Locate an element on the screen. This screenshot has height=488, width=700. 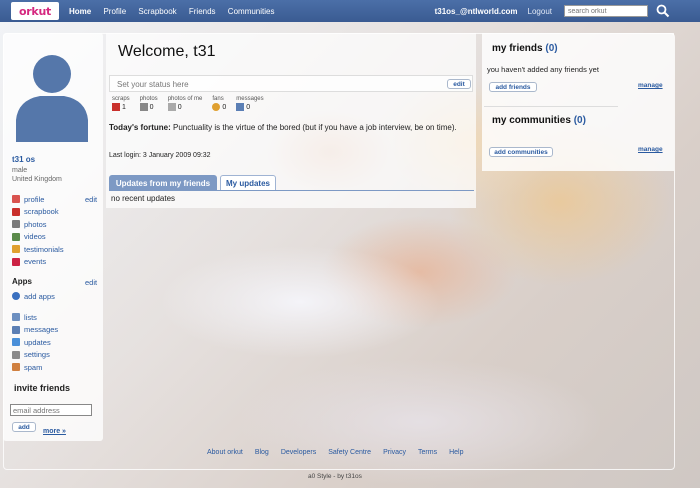
sidebar-item-updates: updates is located at coordinates (35, 342).